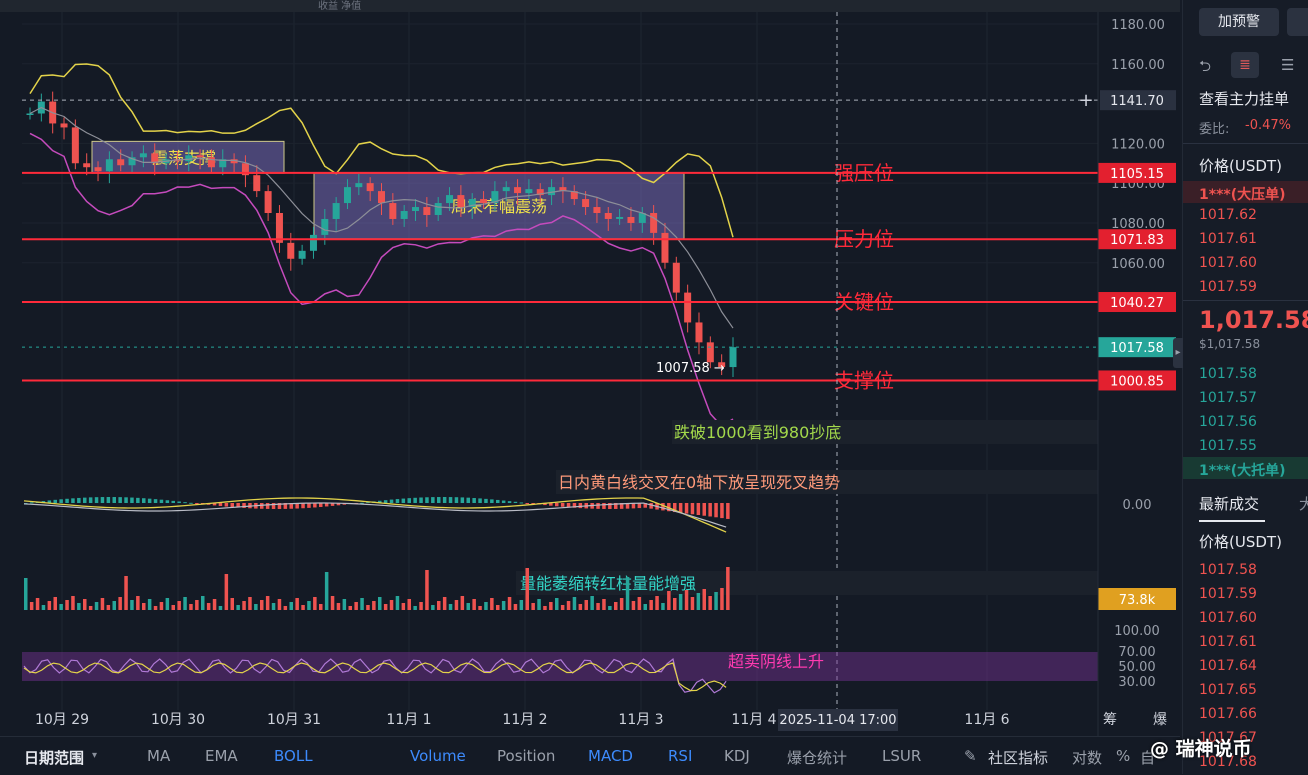  I want to click on tab-ma: MA, so click(158, 756).